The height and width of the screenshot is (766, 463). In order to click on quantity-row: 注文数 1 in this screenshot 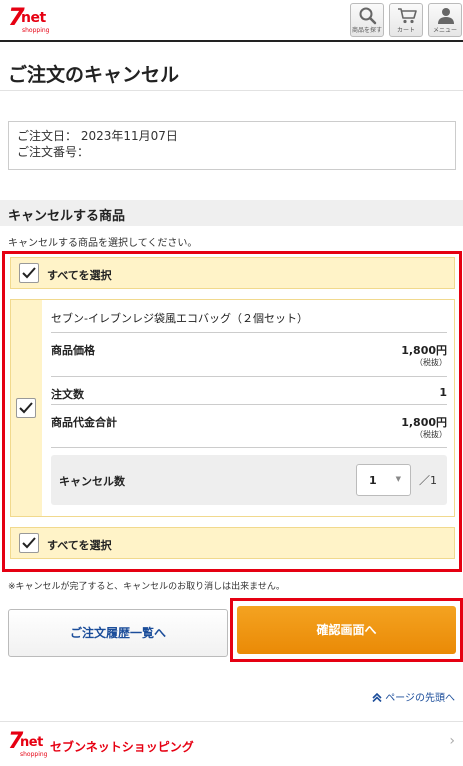, I will do `click(249, 391)`.